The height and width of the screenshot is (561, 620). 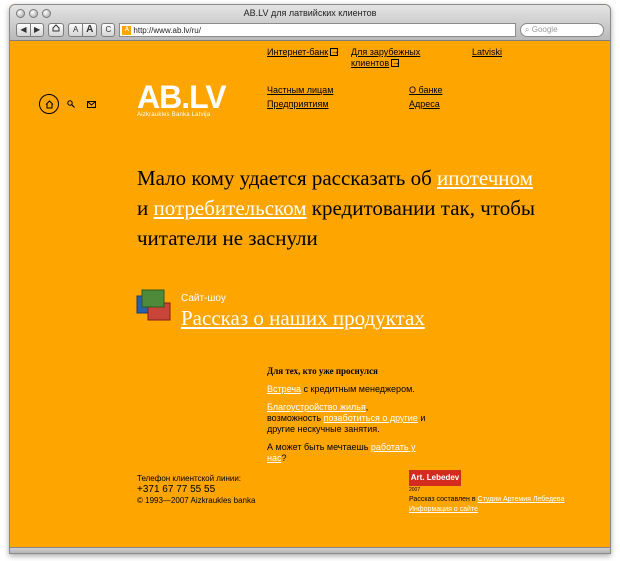 I want to click on window-title: AB.LV для латвийских клиентов, so click(x=310, y=13).